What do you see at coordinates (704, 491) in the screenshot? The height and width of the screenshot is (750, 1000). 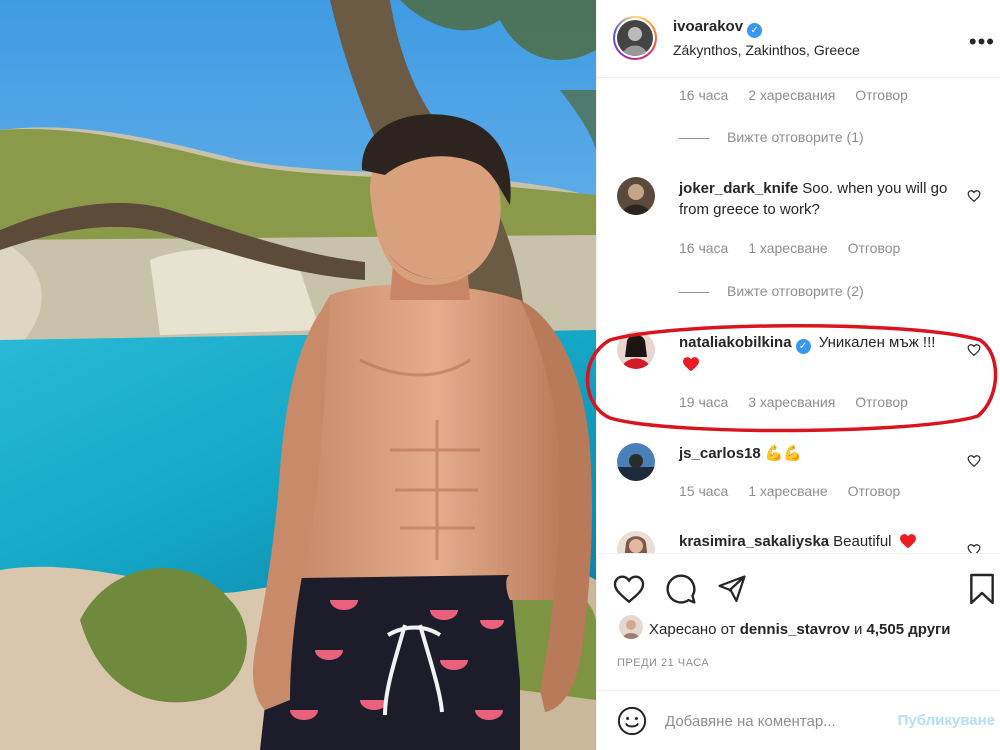 I see `comment-time: 15 часа` at bounding box center [704, 491].